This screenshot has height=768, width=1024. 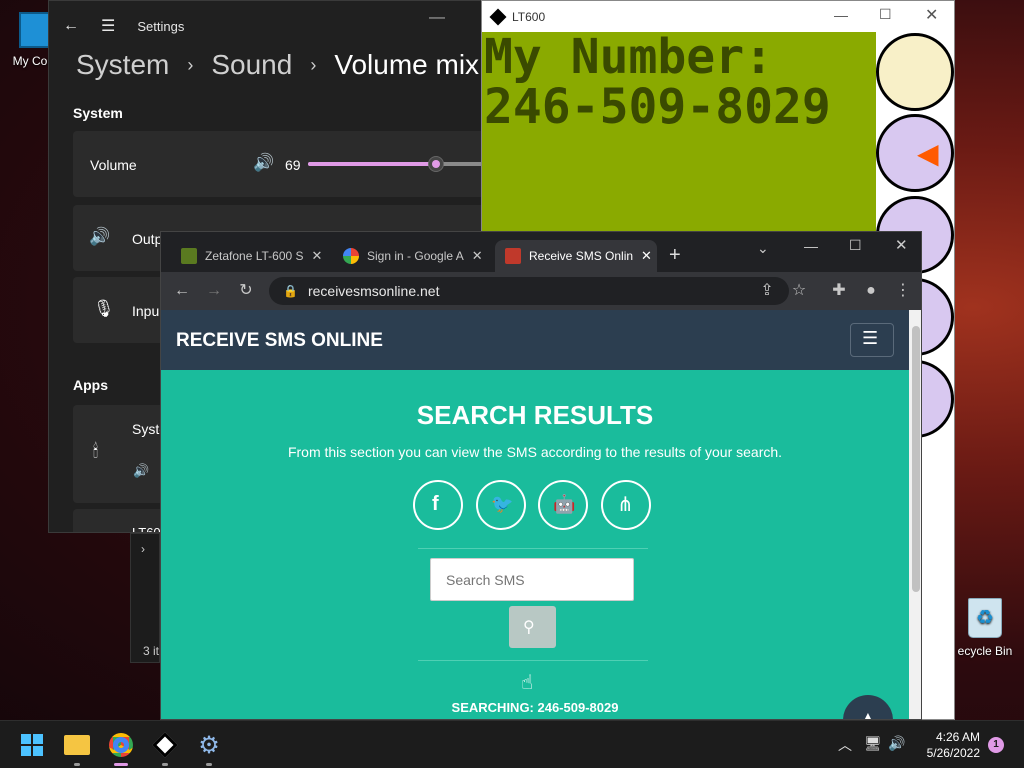 I want to click on forward-arrow-icon: →, so click(x=214, y=291).